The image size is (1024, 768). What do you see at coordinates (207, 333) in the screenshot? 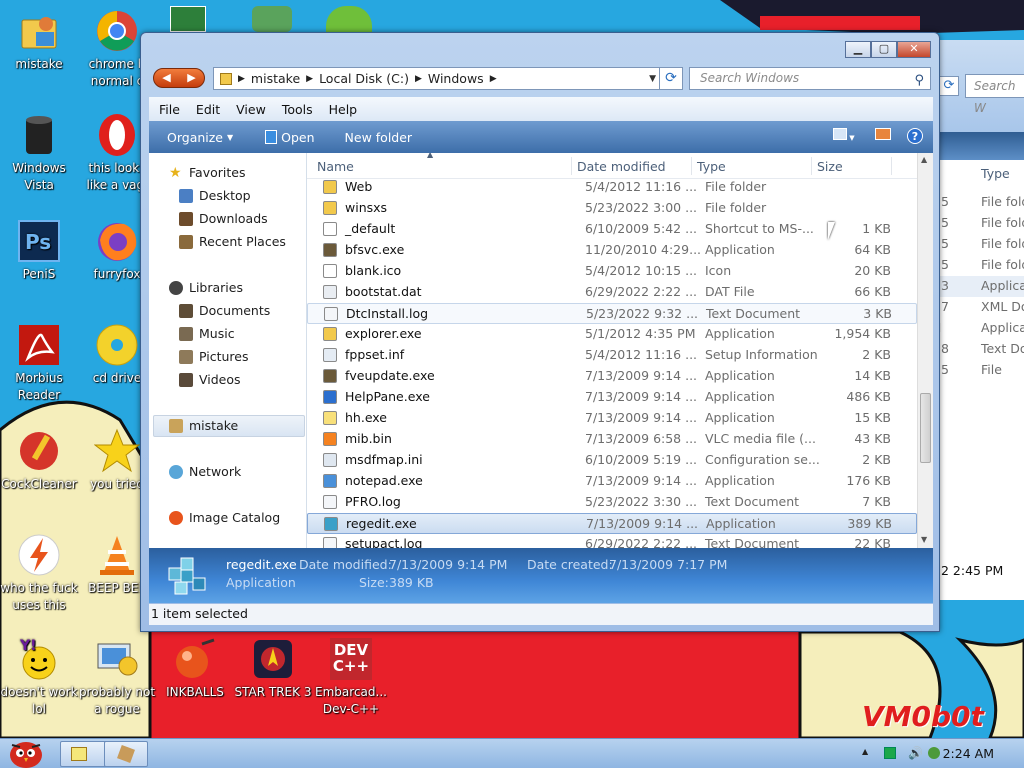
I see `nav-music: Music` at bounding box center [207, 333].